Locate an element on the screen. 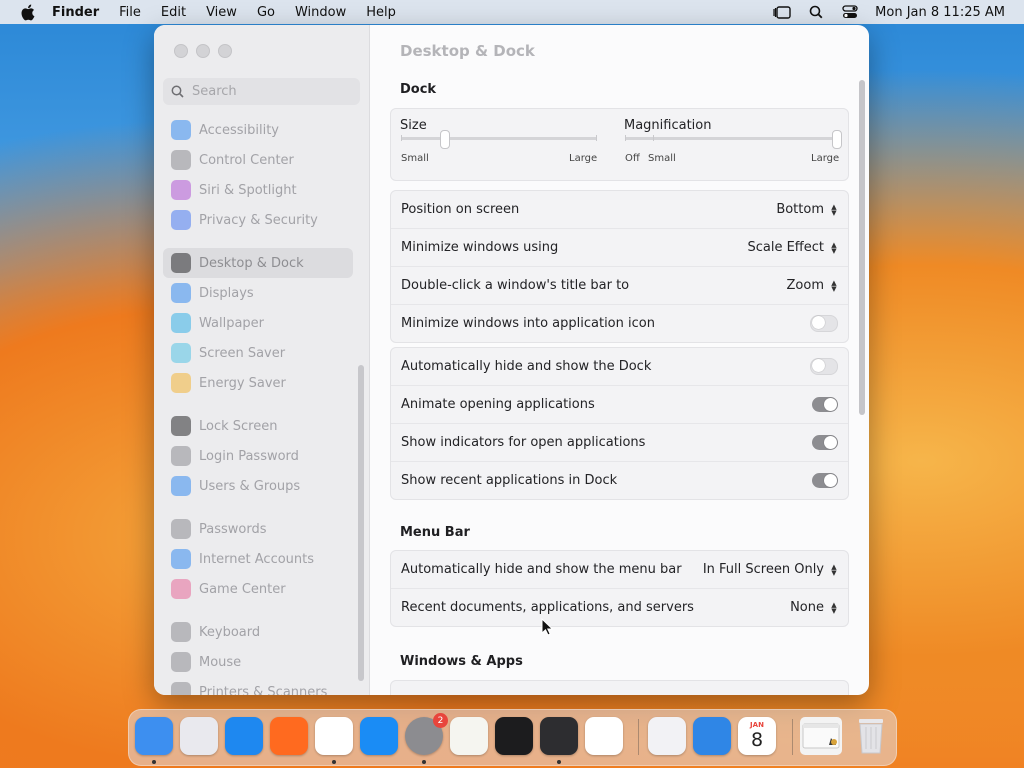 Image resolution: width=1024 pixels, height=768 pixels. key-icon is located at coordinates (181, 529).